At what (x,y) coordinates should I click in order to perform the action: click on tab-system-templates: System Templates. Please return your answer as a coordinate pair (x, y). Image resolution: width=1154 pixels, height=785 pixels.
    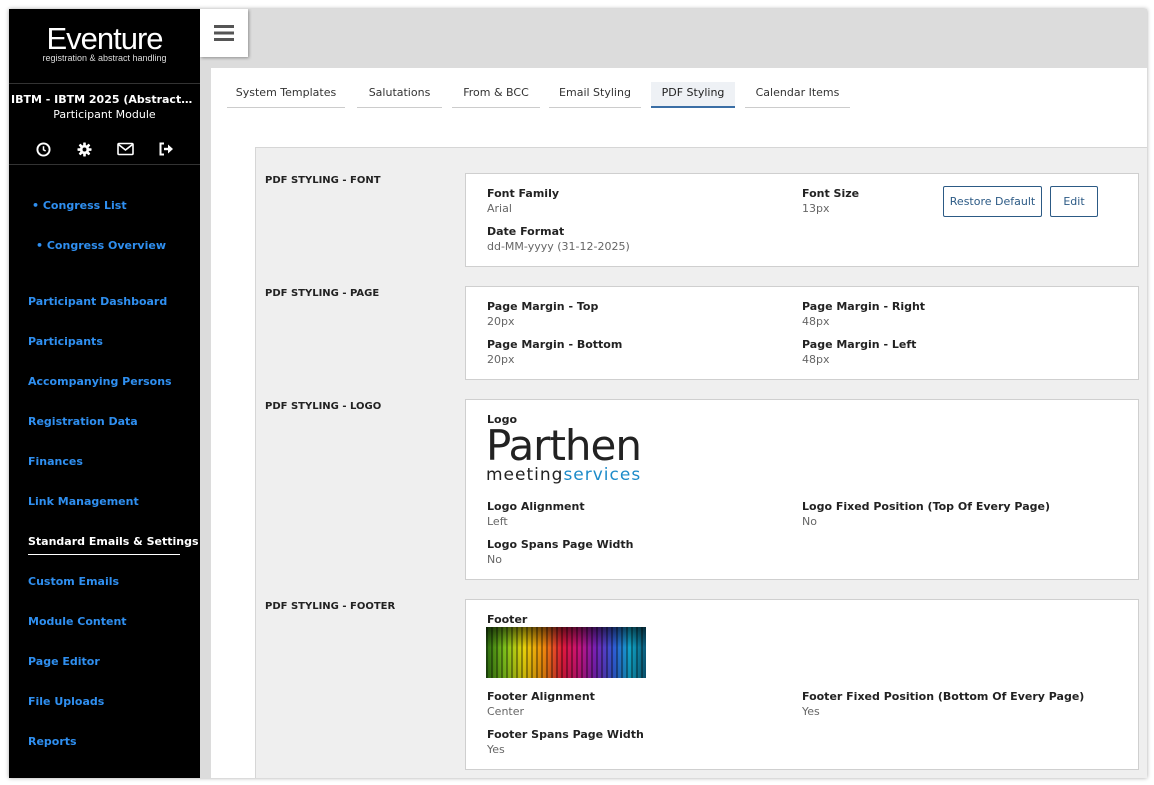
    Looking at the image, I should click on (286, 95).